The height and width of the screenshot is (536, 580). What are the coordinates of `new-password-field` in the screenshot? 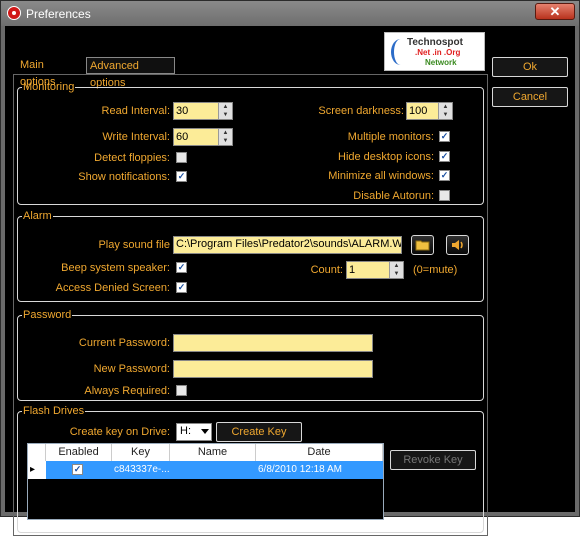 It's located at (273, 369).